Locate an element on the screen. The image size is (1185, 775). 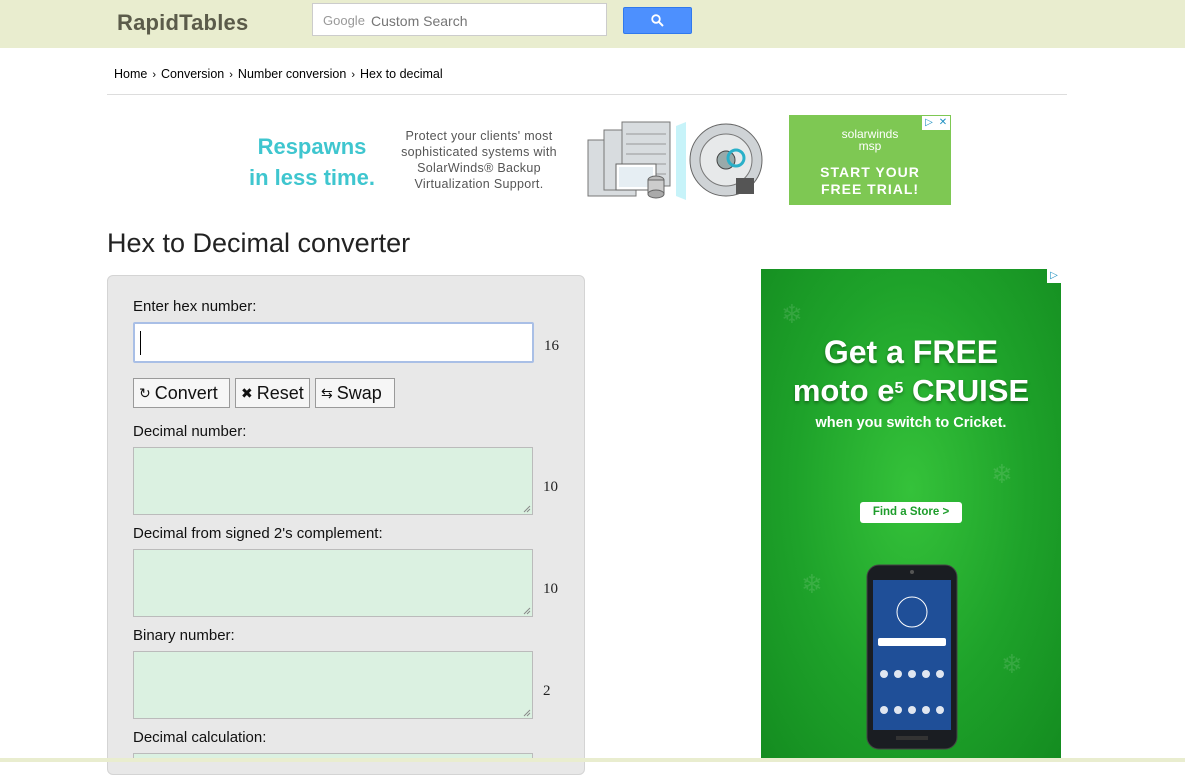
phone-image is located at coordinates (912, 657).